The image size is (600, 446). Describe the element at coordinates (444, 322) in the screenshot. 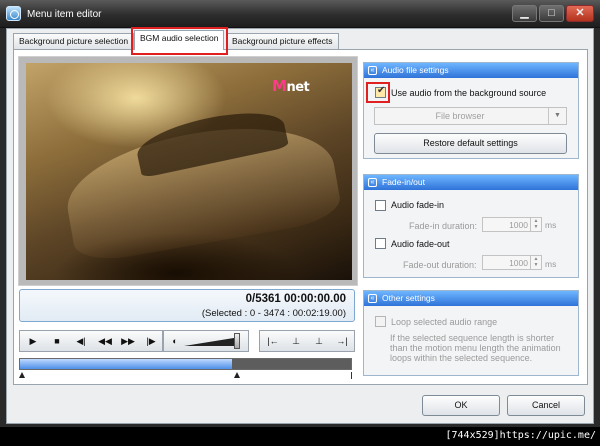

I see `loop-audio-label: Loop selected audio range` at that location.